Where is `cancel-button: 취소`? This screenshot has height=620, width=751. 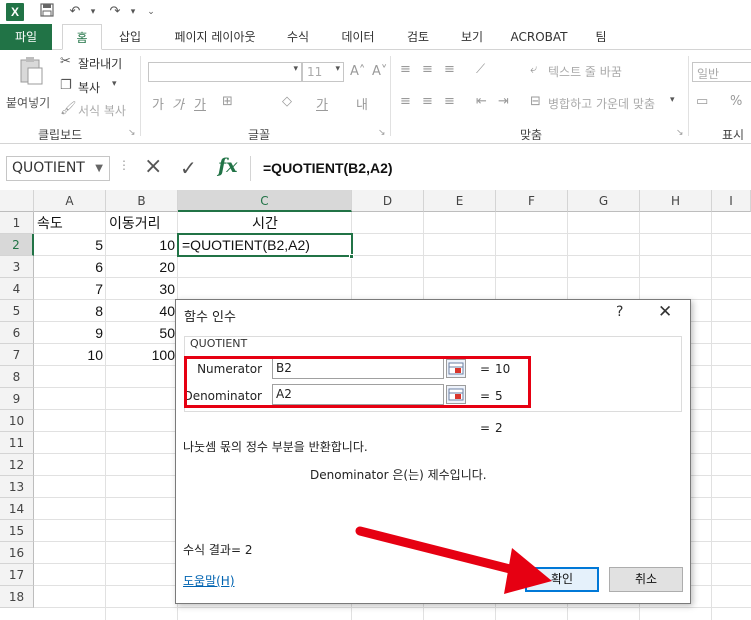
cancel-button: 취소 is located at coordinates (646, 579).